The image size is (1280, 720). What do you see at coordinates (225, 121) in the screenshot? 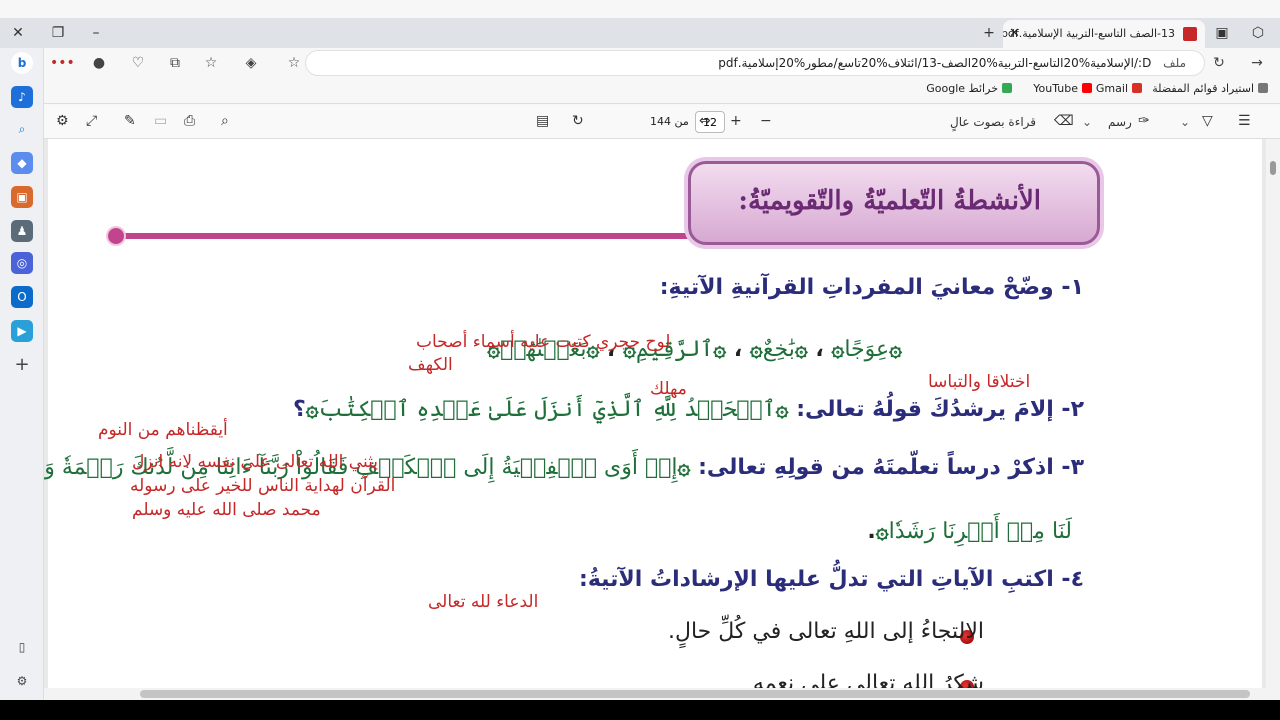
I see `find-icon: ⌕` at bounding box center [225, 121].